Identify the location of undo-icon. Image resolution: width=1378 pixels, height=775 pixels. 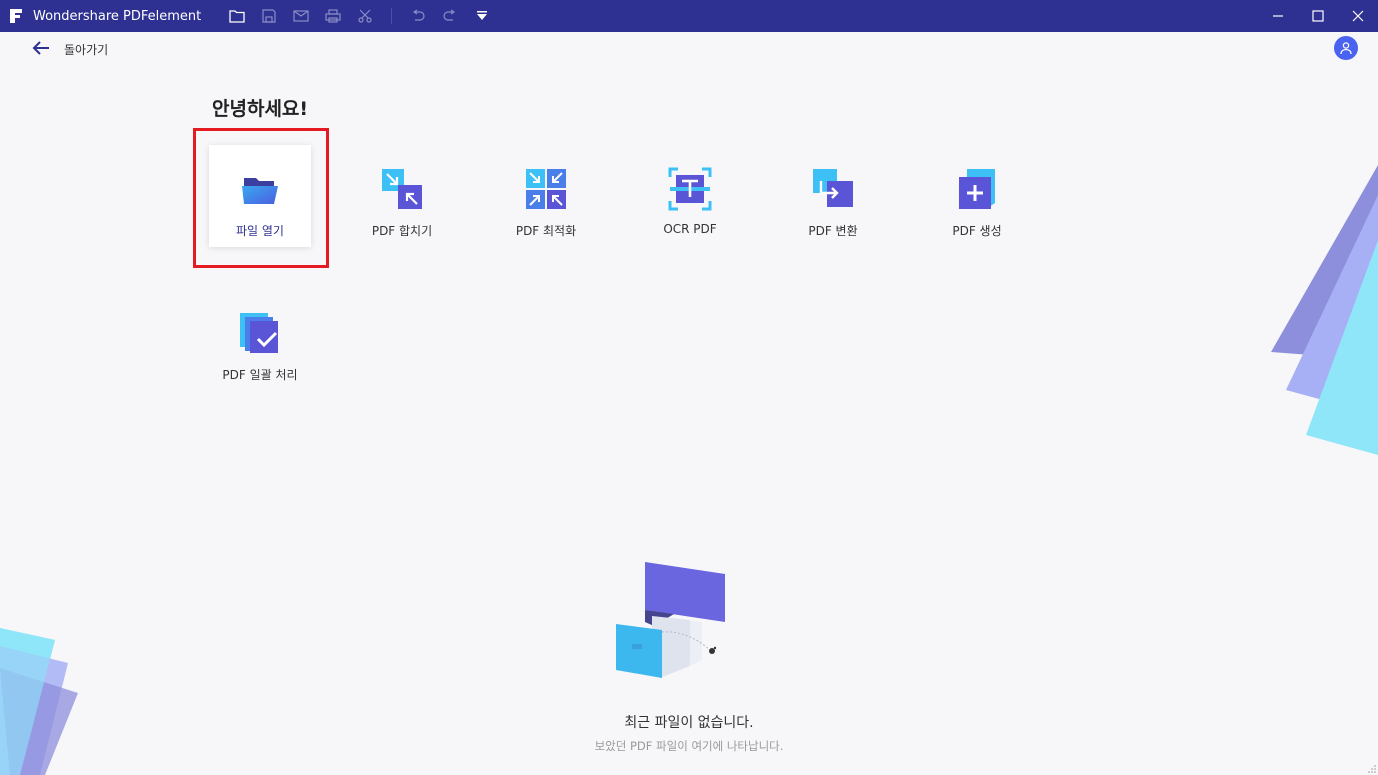
(418, 16).